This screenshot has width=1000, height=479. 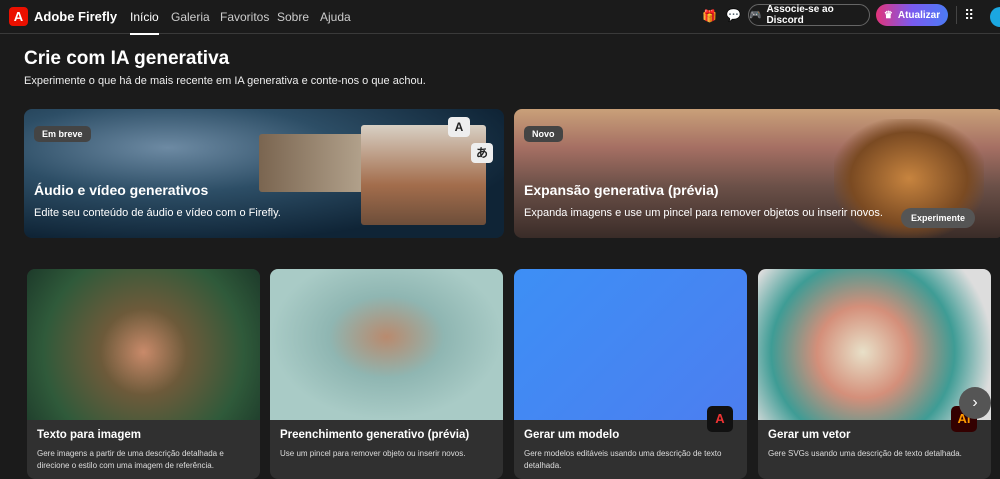 What do you see at coordinates (938, 218) in the screenshot?
I see `try-button: Experimente` at bounding box center [938, 218].